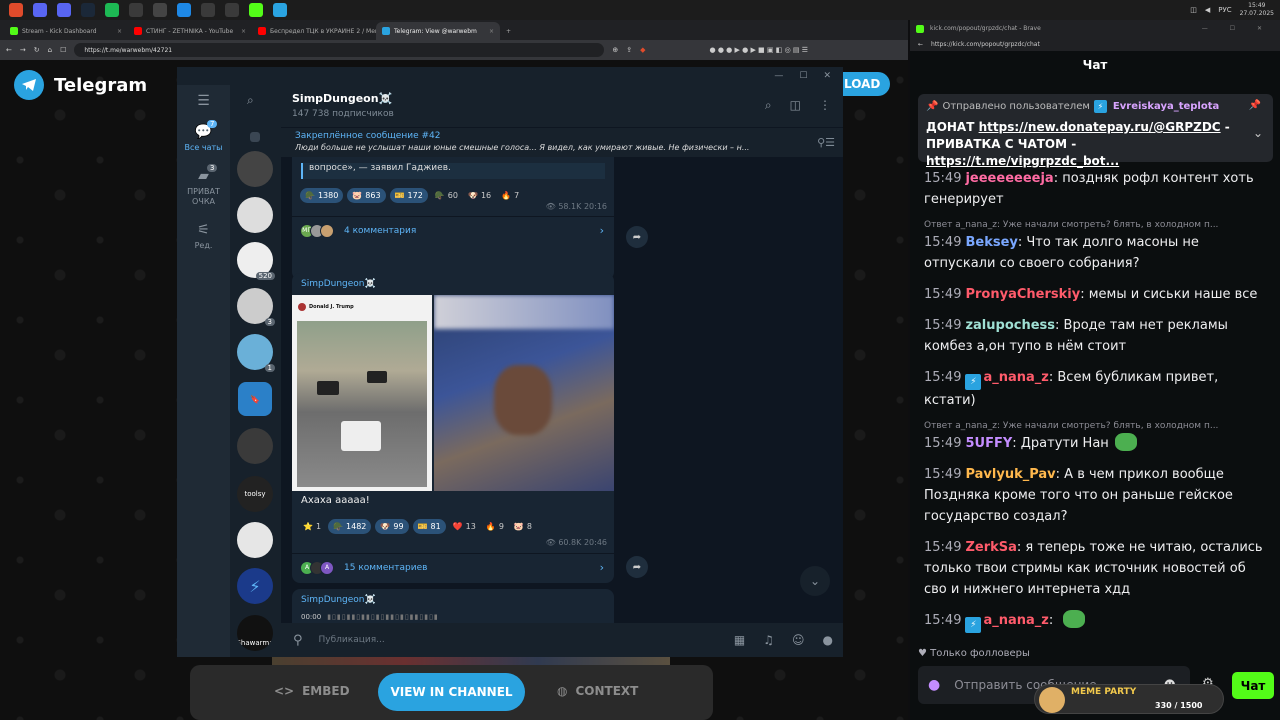 This screenshot has height=720, width=1280. Describe the element at coordinates (1237, 28) in the screenshot. I see `window-controls: — ☐ ✕` at that location.